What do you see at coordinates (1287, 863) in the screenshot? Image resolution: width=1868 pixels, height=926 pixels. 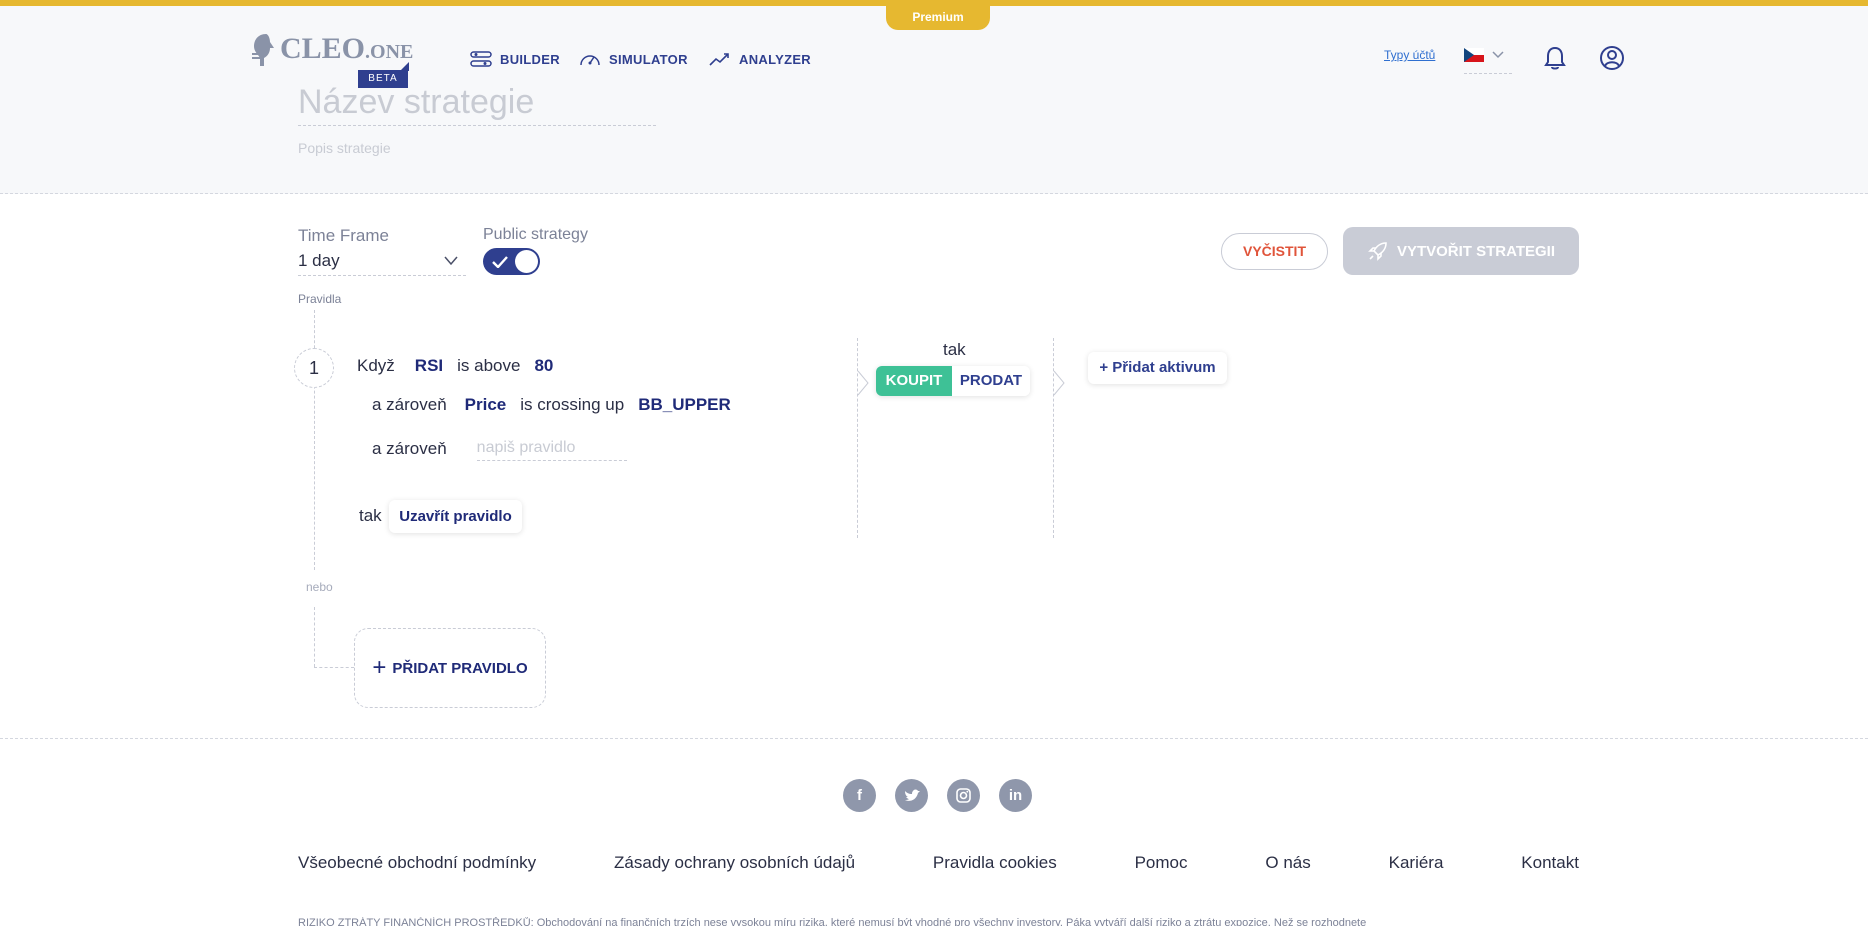 I see `footer-link: O nás` at bounding box center [1287, 863].